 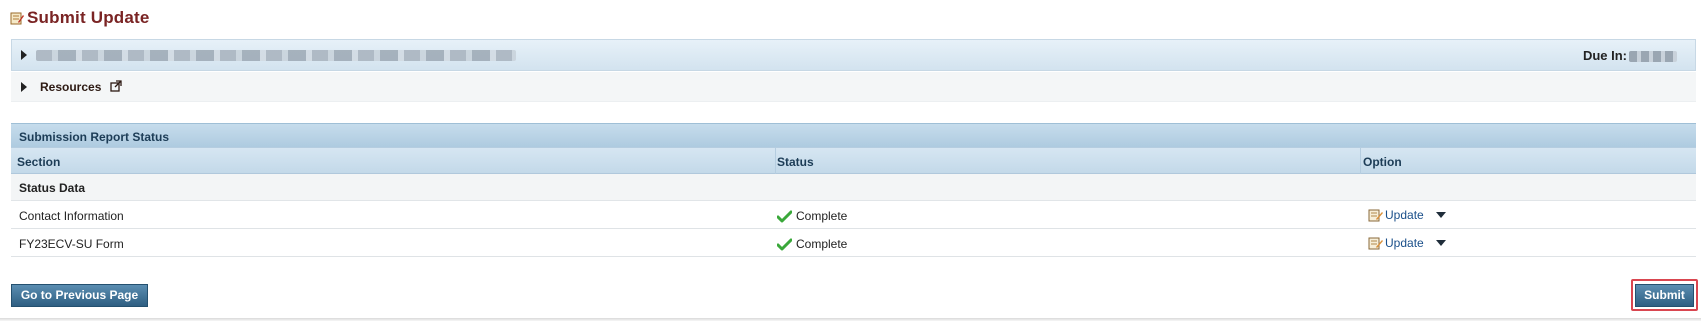 I want to click on resources-label: Resources, so click(x=70, y=87).